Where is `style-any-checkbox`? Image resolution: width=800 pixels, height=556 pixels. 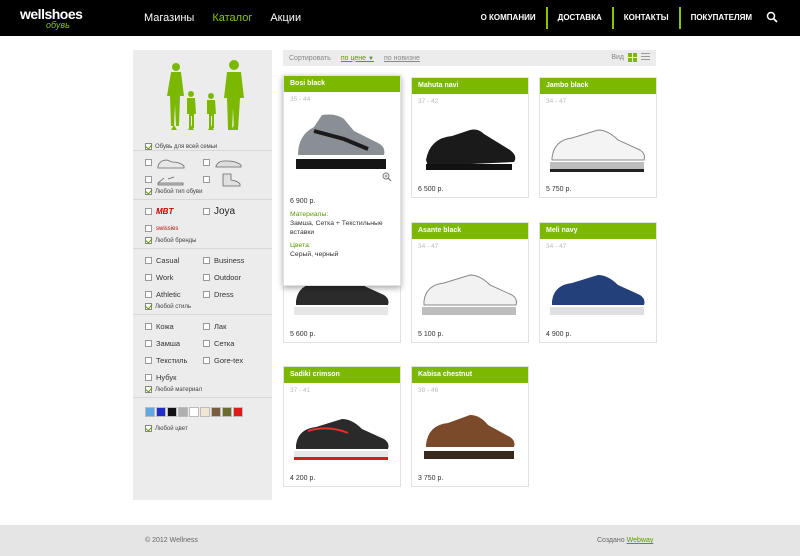 style-any-checkbox is located at coordinates (148, 306).